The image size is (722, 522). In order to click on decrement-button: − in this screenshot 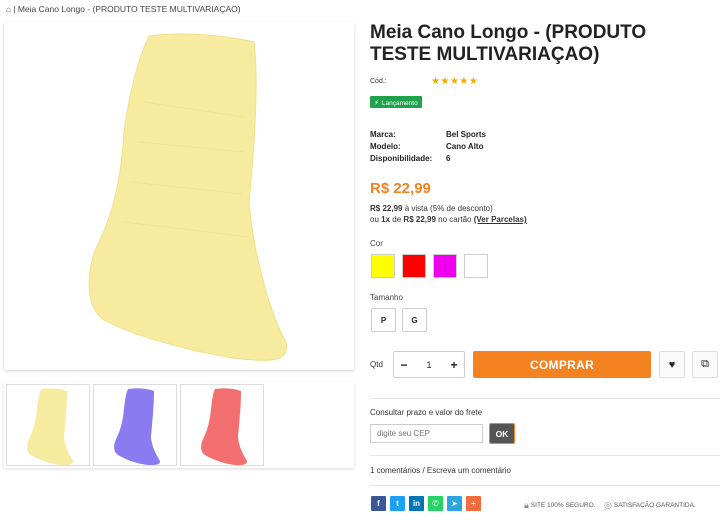, I will do `click(404, 365)`.